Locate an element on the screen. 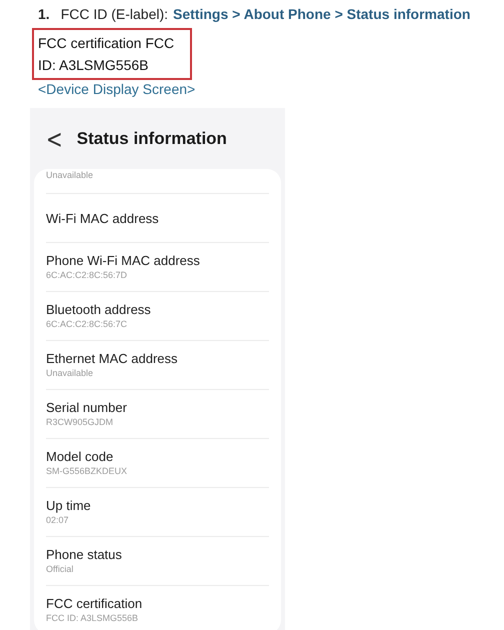  step-number: 1. is located at coordinates (44, 14).